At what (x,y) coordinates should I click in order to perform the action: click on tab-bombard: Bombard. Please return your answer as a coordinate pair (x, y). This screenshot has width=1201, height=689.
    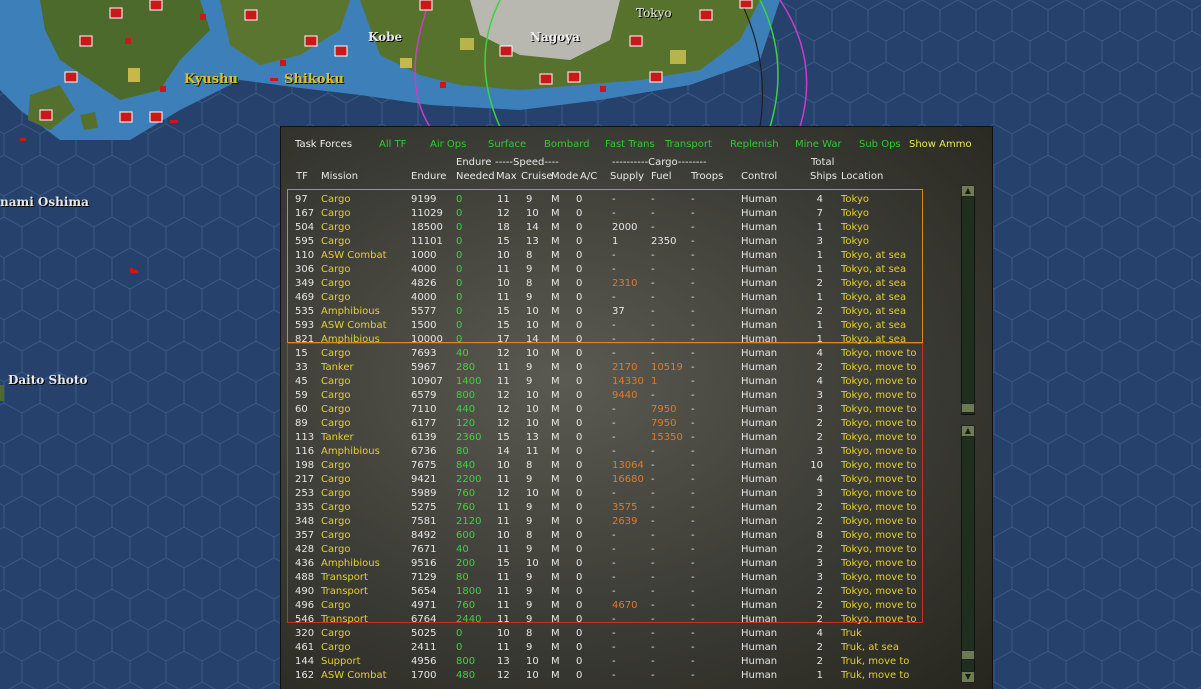
    Looking at the image, I should click on (566, 144).